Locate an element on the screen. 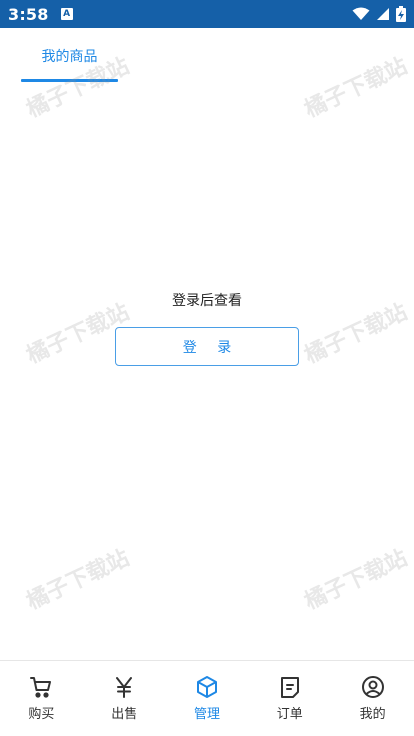  nav-label-profile: 我的 is located at coordinates (372, 714).